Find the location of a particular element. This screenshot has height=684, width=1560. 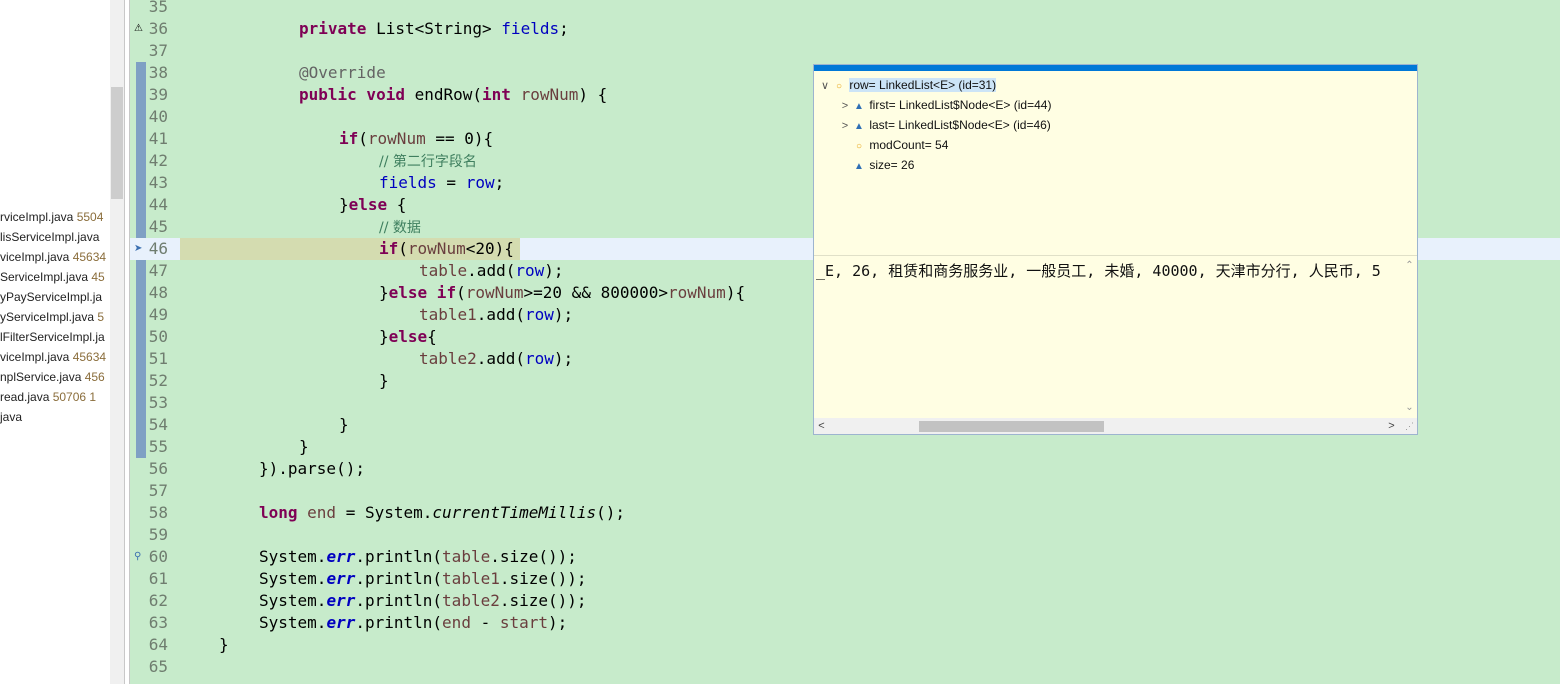

file-item: lFilterServiceImpl.ja is located at coordinates (55, 337).